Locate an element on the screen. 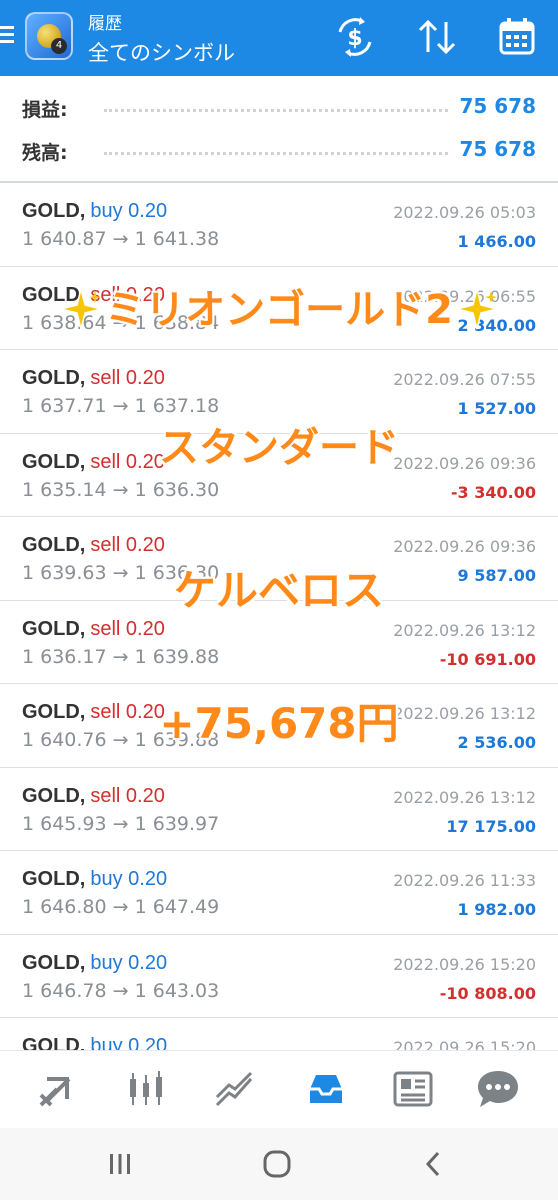 The image size is (558, 1200). balance-value: 75 678 is located at coordinates (497, 149).